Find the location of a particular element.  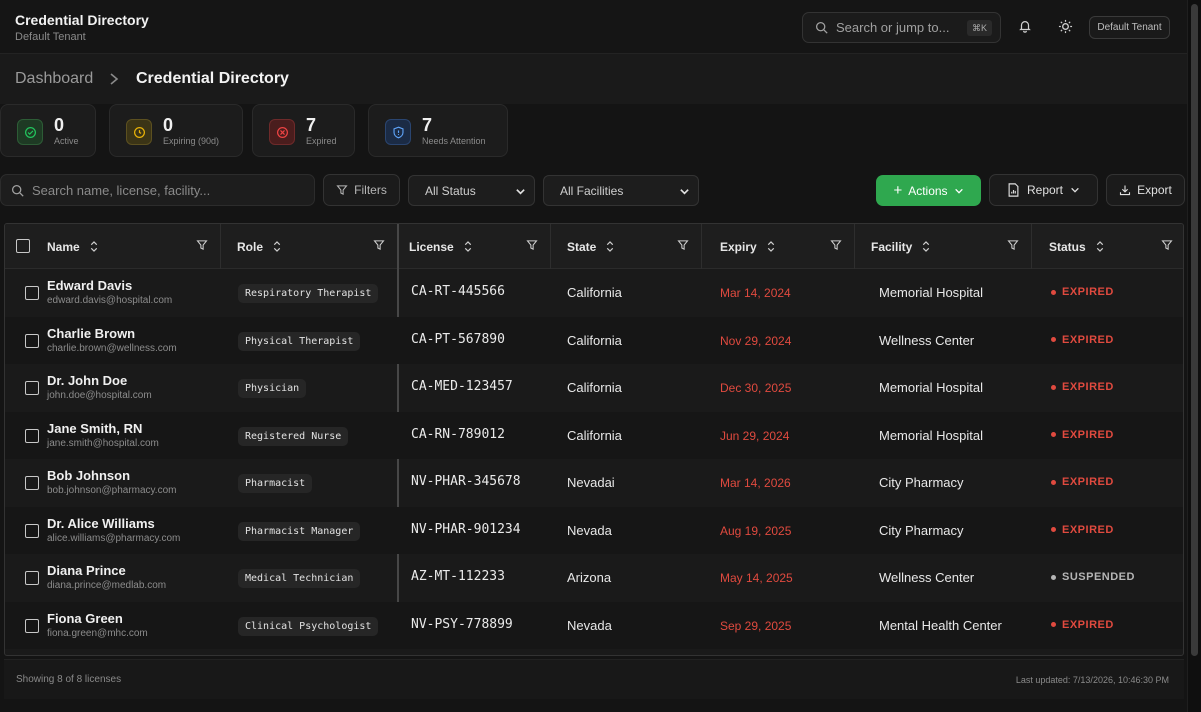

column-header-status: Status is located at coordinates (1116, 246).